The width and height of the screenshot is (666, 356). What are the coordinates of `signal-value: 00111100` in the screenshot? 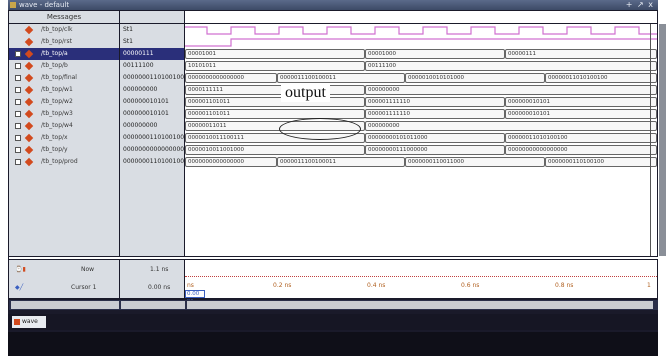 It's located at (138, 65).